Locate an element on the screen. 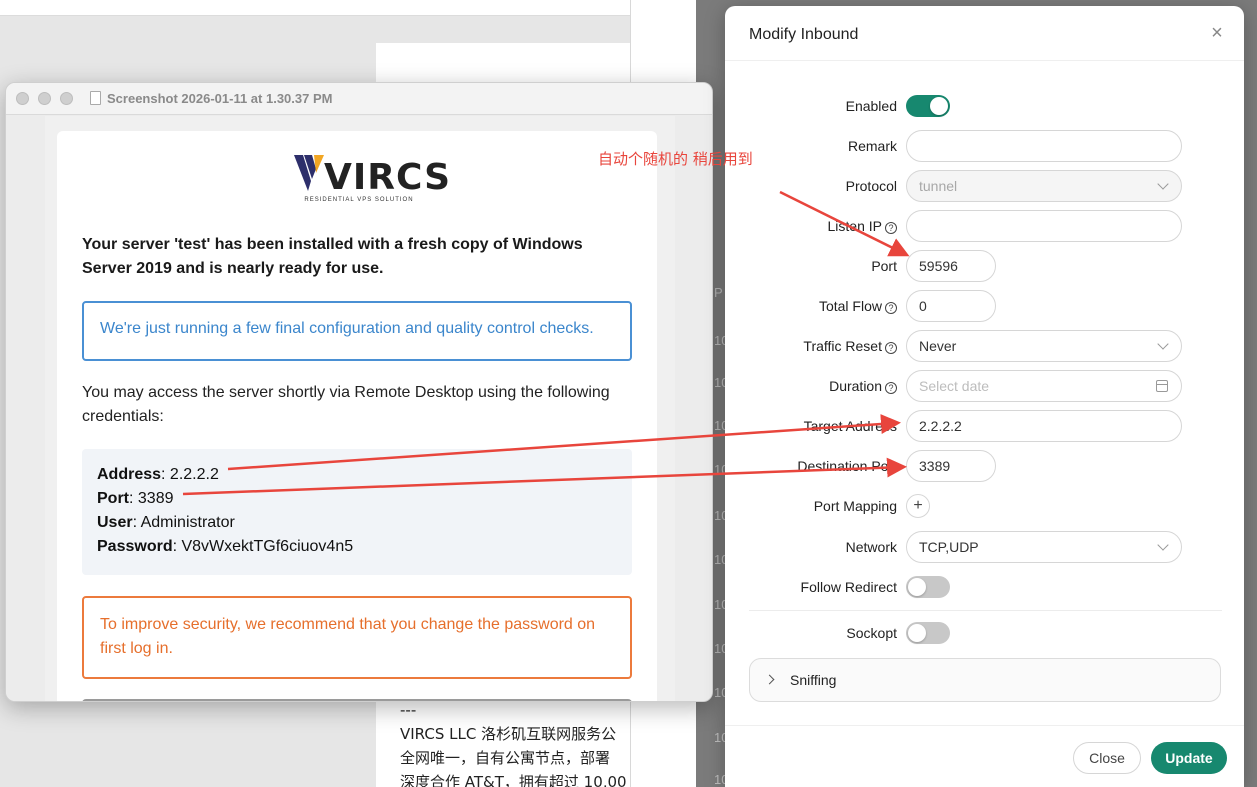 This screenshot has width=1257, height=787. row-port: Port is located at coordinates (984, 266).